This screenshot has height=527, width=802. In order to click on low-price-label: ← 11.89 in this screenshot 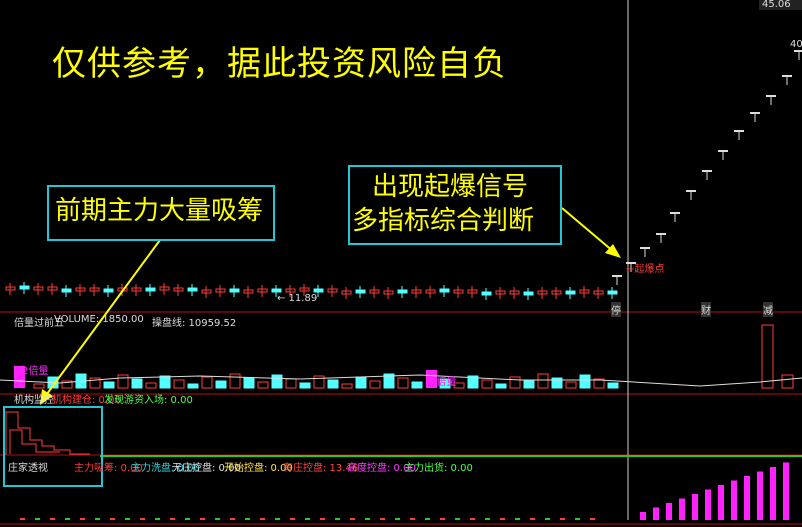, I will do `click(297, 298)`.